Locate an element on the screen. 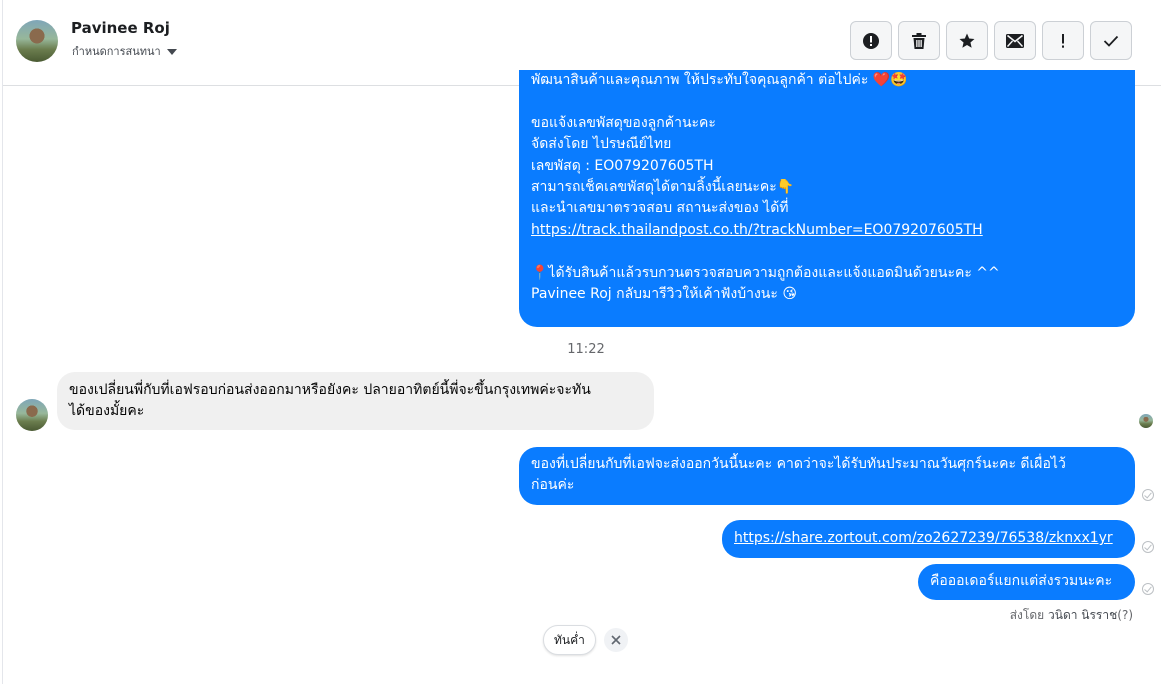 This screenshot has width=1161, height=684. message-line: สามารถเช็คเลขพัสดุได้ตามลิ้งนี้เลยนะคะ👇 is located at coordinates (663, 187).